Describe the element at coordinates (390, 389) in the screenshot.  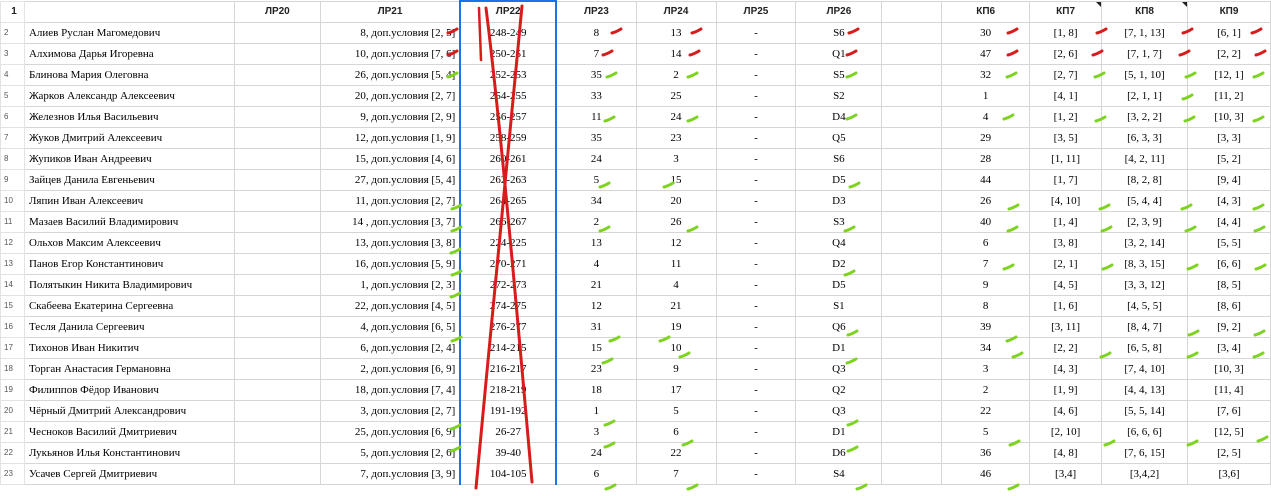
I see `lr21-cell: 18, доп.условия [7, 4]` at that location.